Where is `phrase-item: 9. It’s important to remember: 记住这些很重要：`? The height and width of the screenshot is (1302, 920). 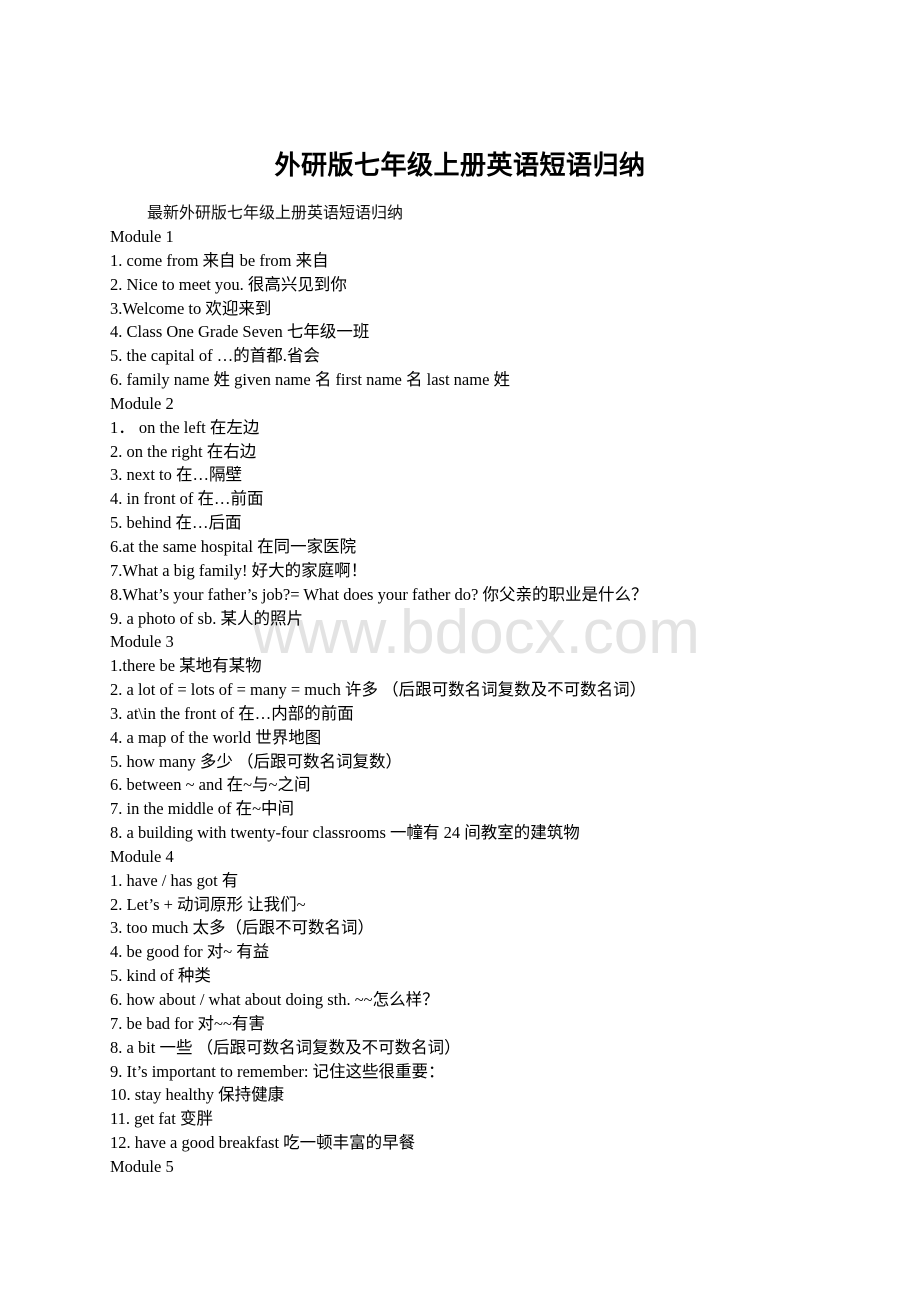
phrase-item: 9. It’s important to remember: 记住这些很重要： is located at coordinates (277, 1071).